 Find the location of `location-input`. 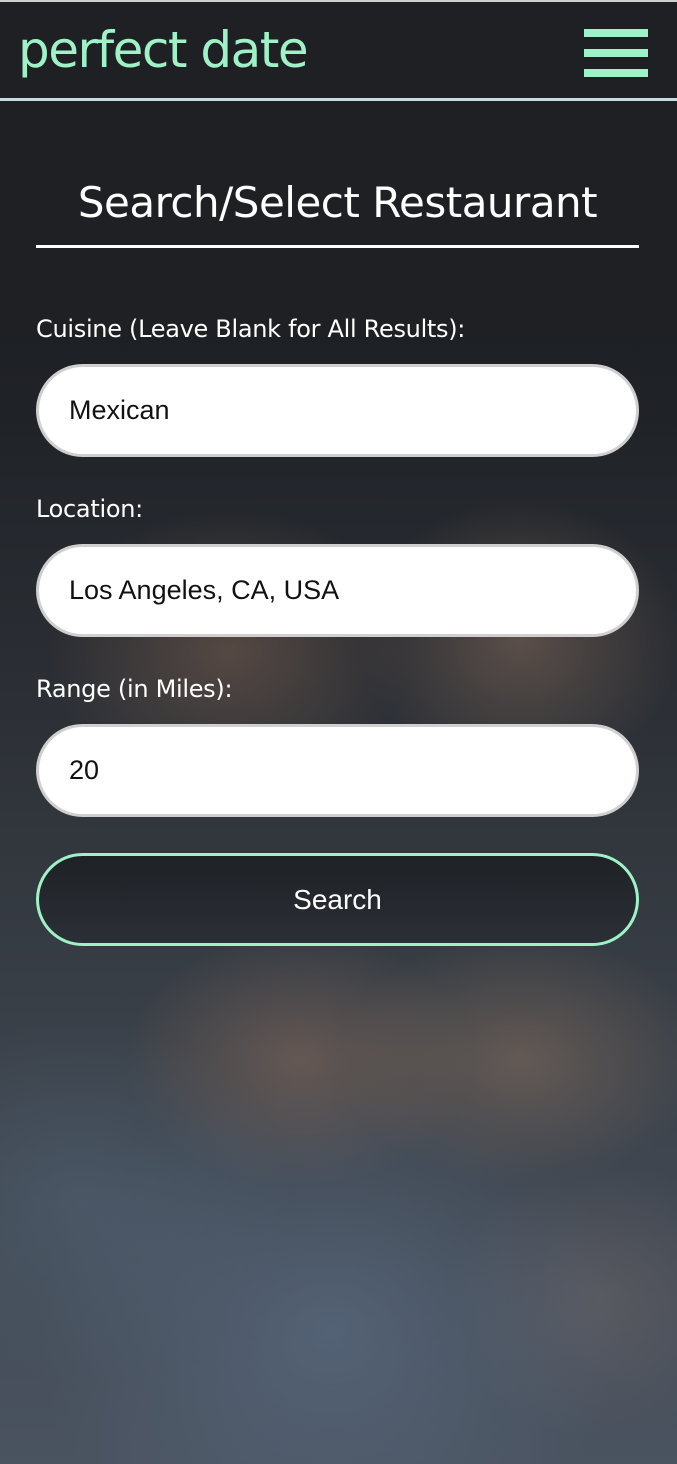

location-input is located at coordinates (337, 590).